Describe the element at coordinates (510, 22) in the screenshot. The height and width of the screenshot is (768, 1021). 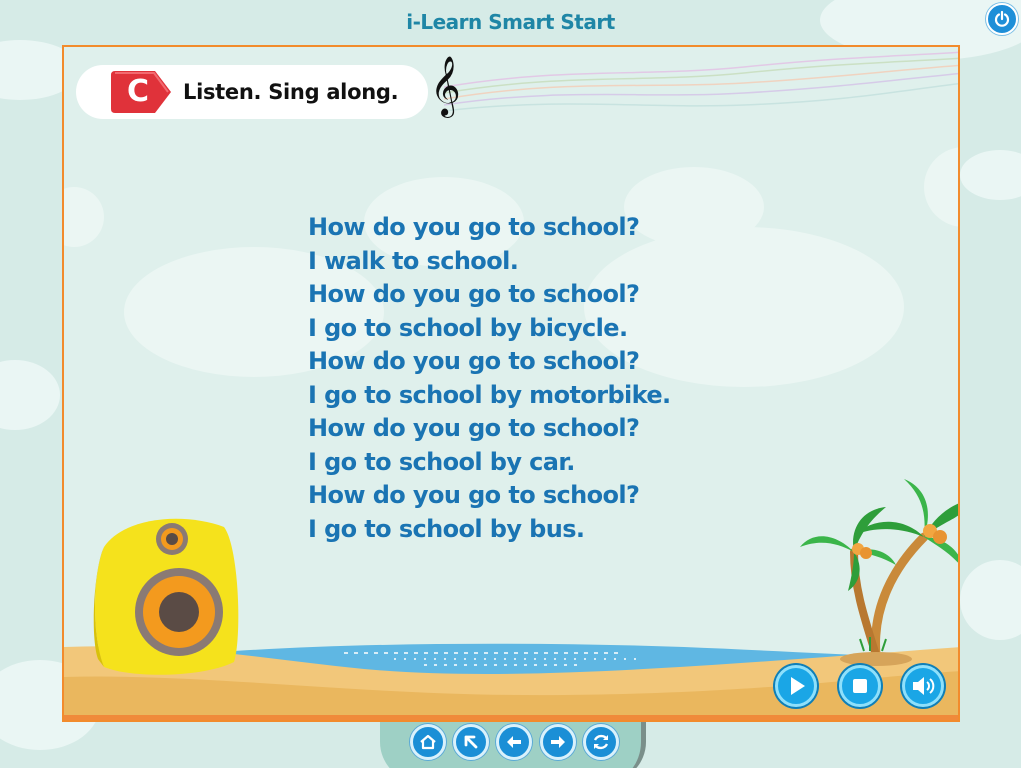
I see `app-title: i-Learn Smart Start` at that location.